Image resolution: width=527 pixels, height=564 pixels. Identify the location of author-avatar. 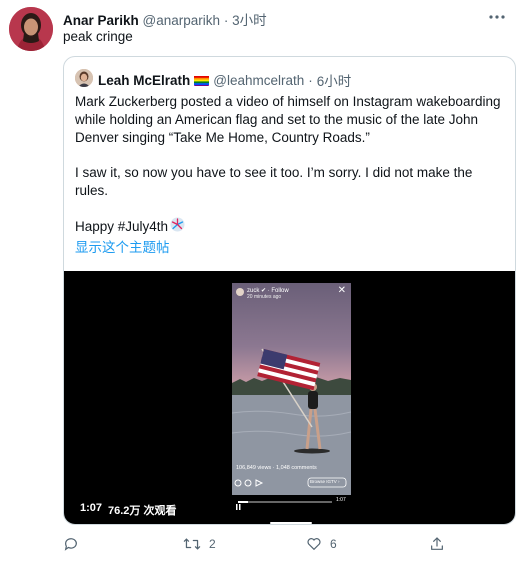
(31, 29).